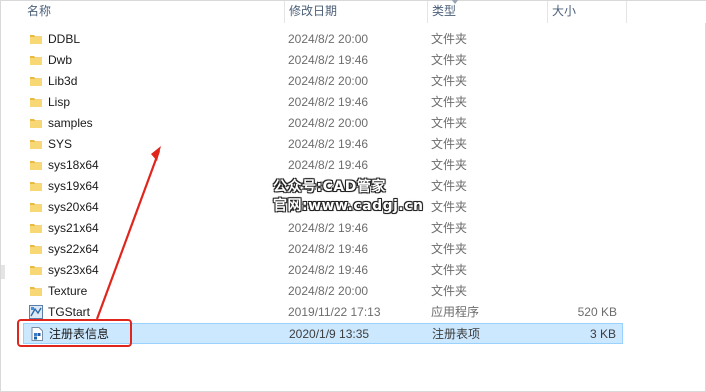  Describe the element at coordinates (59, 102) in the screenshot. I see `file-name: Lisp` at that location.